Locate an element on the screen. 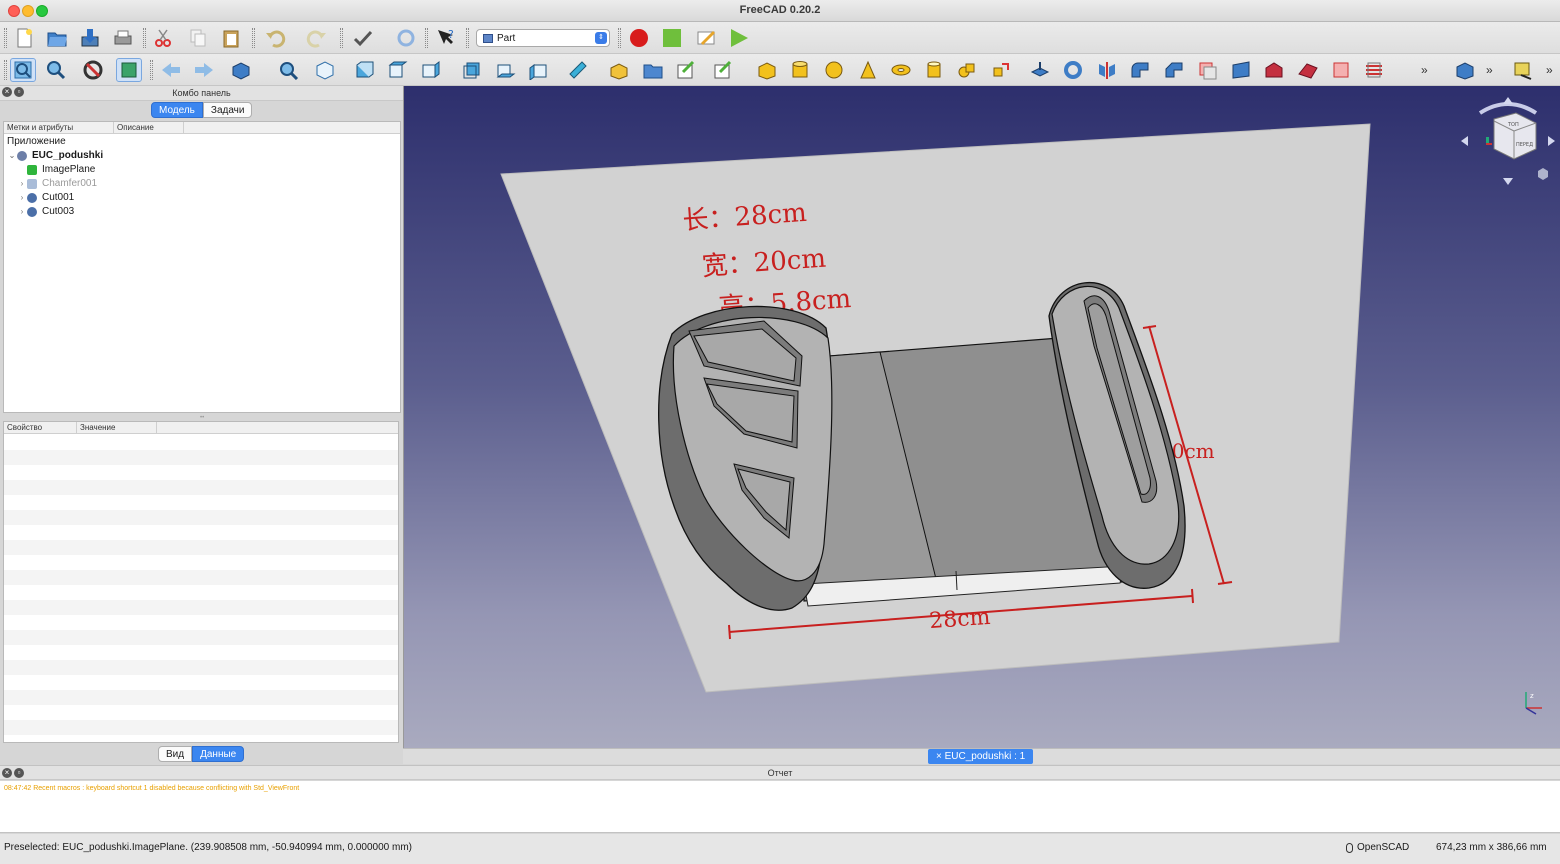 The height and width of the screenshot is (864, 1560). part-torus-icon is located at coordinates (901, 70).